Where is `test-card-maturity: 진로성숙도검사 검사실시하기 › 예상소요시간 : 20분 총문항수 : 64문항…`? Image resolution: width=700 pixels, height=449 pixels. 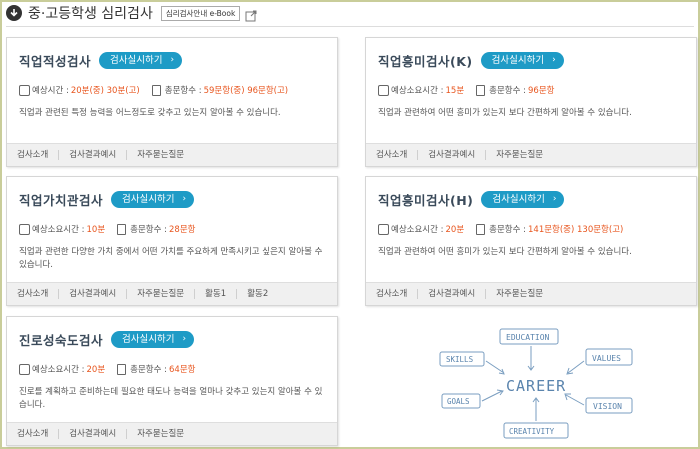
test-card-maturity: 진로성숙도검사 검사실시하기 › 예상소요시간 : 20분 총문항수 : 64문항… is located at coordinates (172, 381).